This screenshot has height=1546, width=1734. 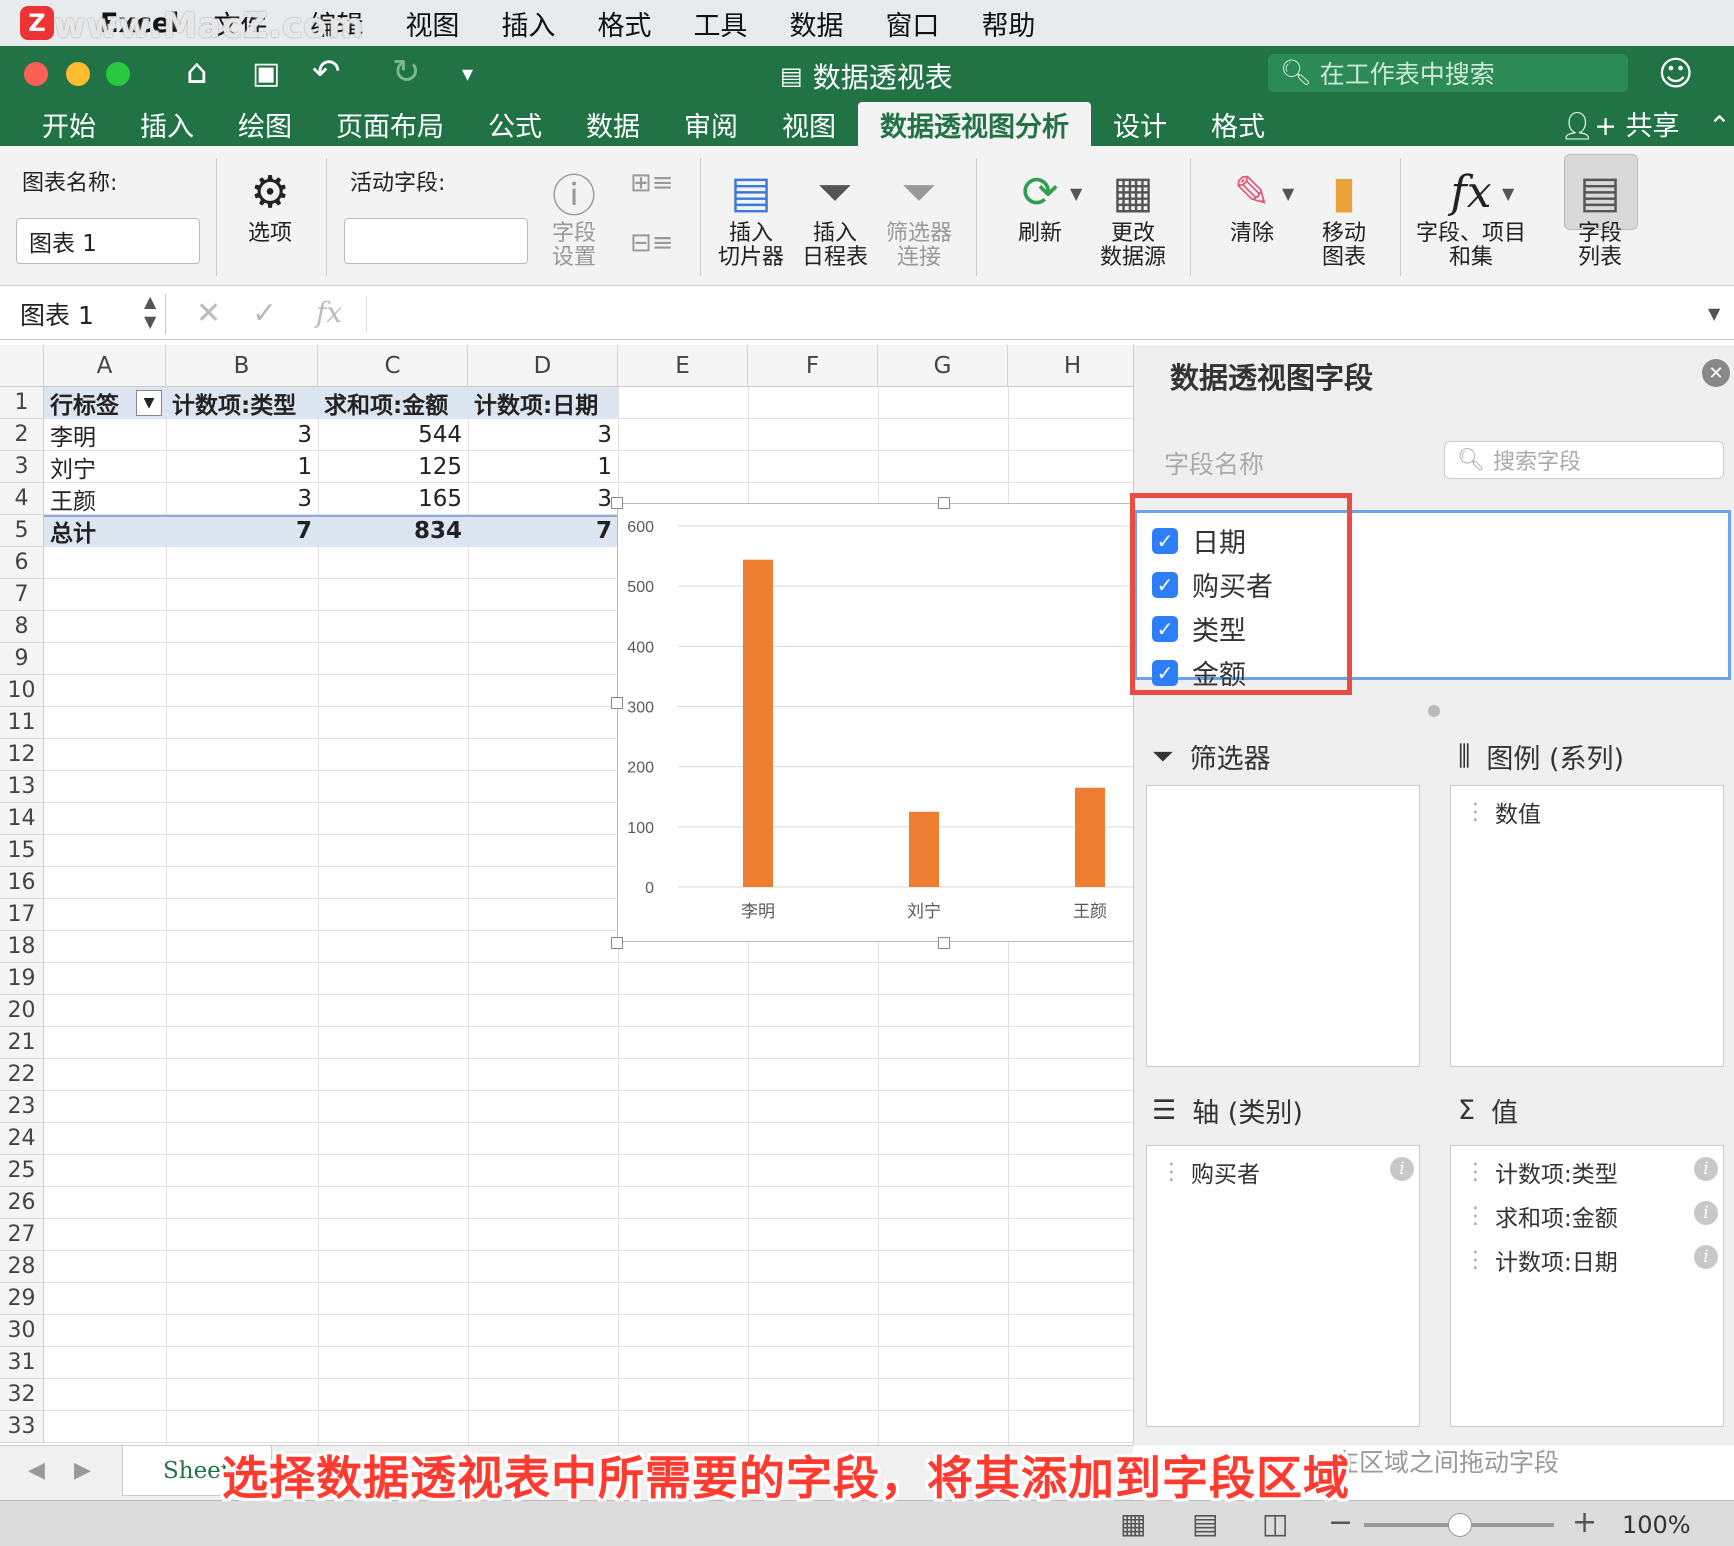 What do you see at coordinates (1541, 1172) in the screenshot?
I see `values-item-count-type: ⋮ 计数项:类型` at bounding box center [1541, 1172].